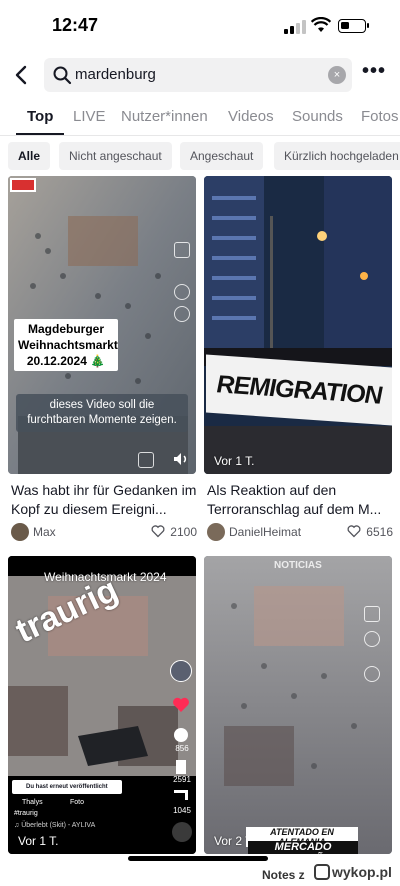  I want to click on wifi-icon, so click(321, 24).